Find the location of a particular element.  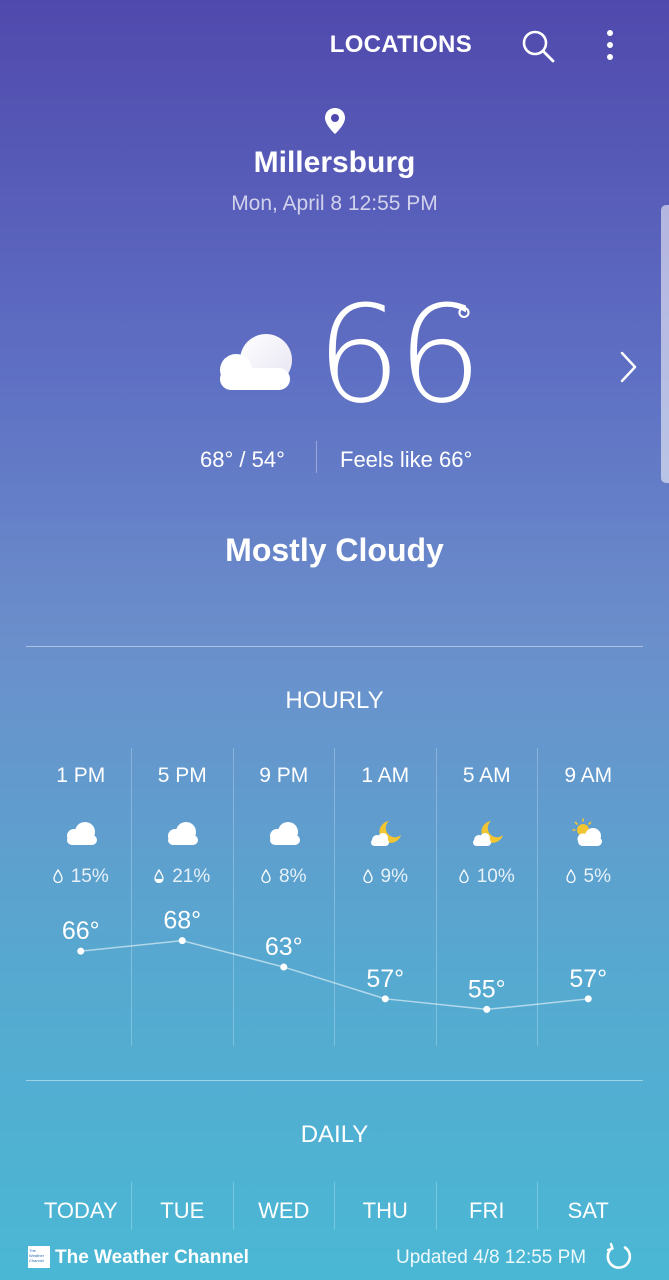

precip-chance: 5% is located at coordinates (589, 877).